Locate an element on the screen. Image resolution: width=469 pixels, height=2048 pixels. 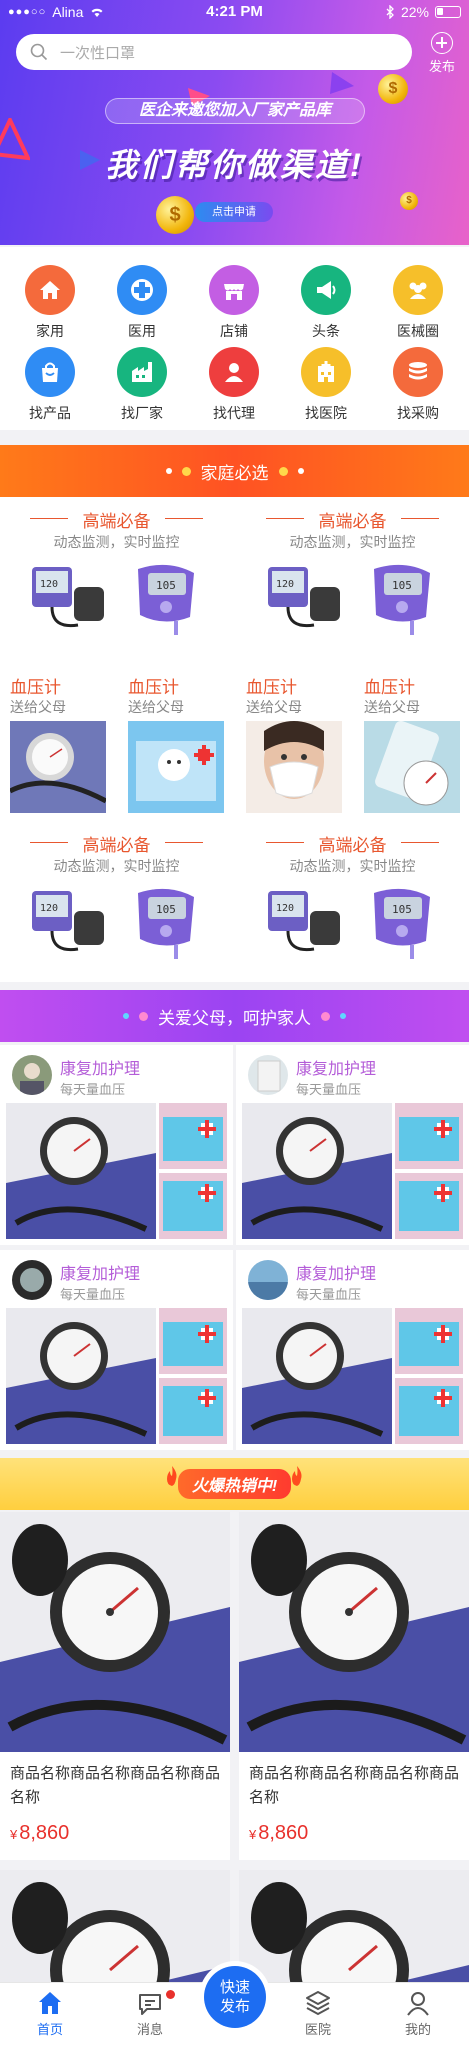
category-label: 找医院 is located at coordinates (326, 413).